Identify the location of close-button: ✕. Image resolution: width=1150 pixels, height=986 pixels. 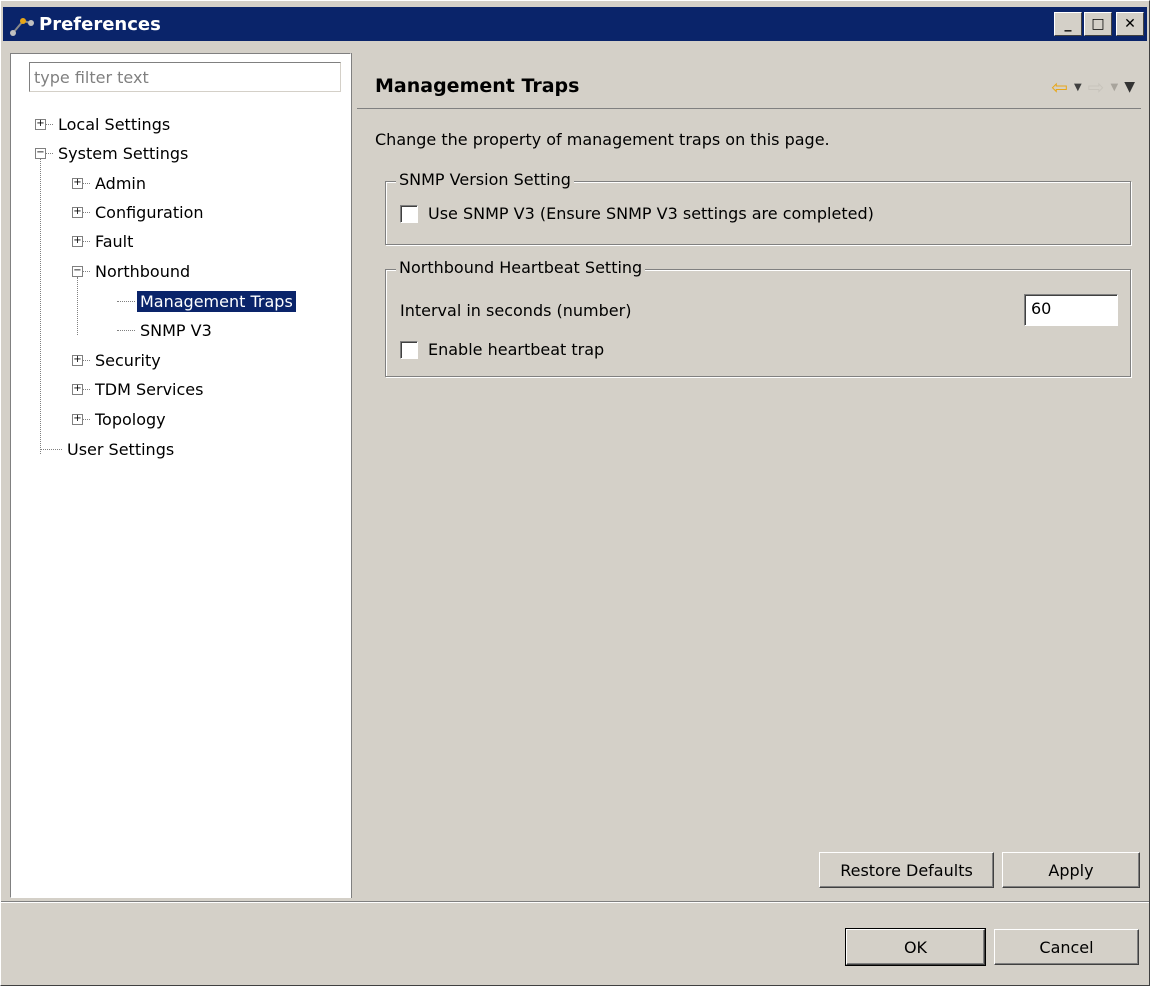
(1130, 24).